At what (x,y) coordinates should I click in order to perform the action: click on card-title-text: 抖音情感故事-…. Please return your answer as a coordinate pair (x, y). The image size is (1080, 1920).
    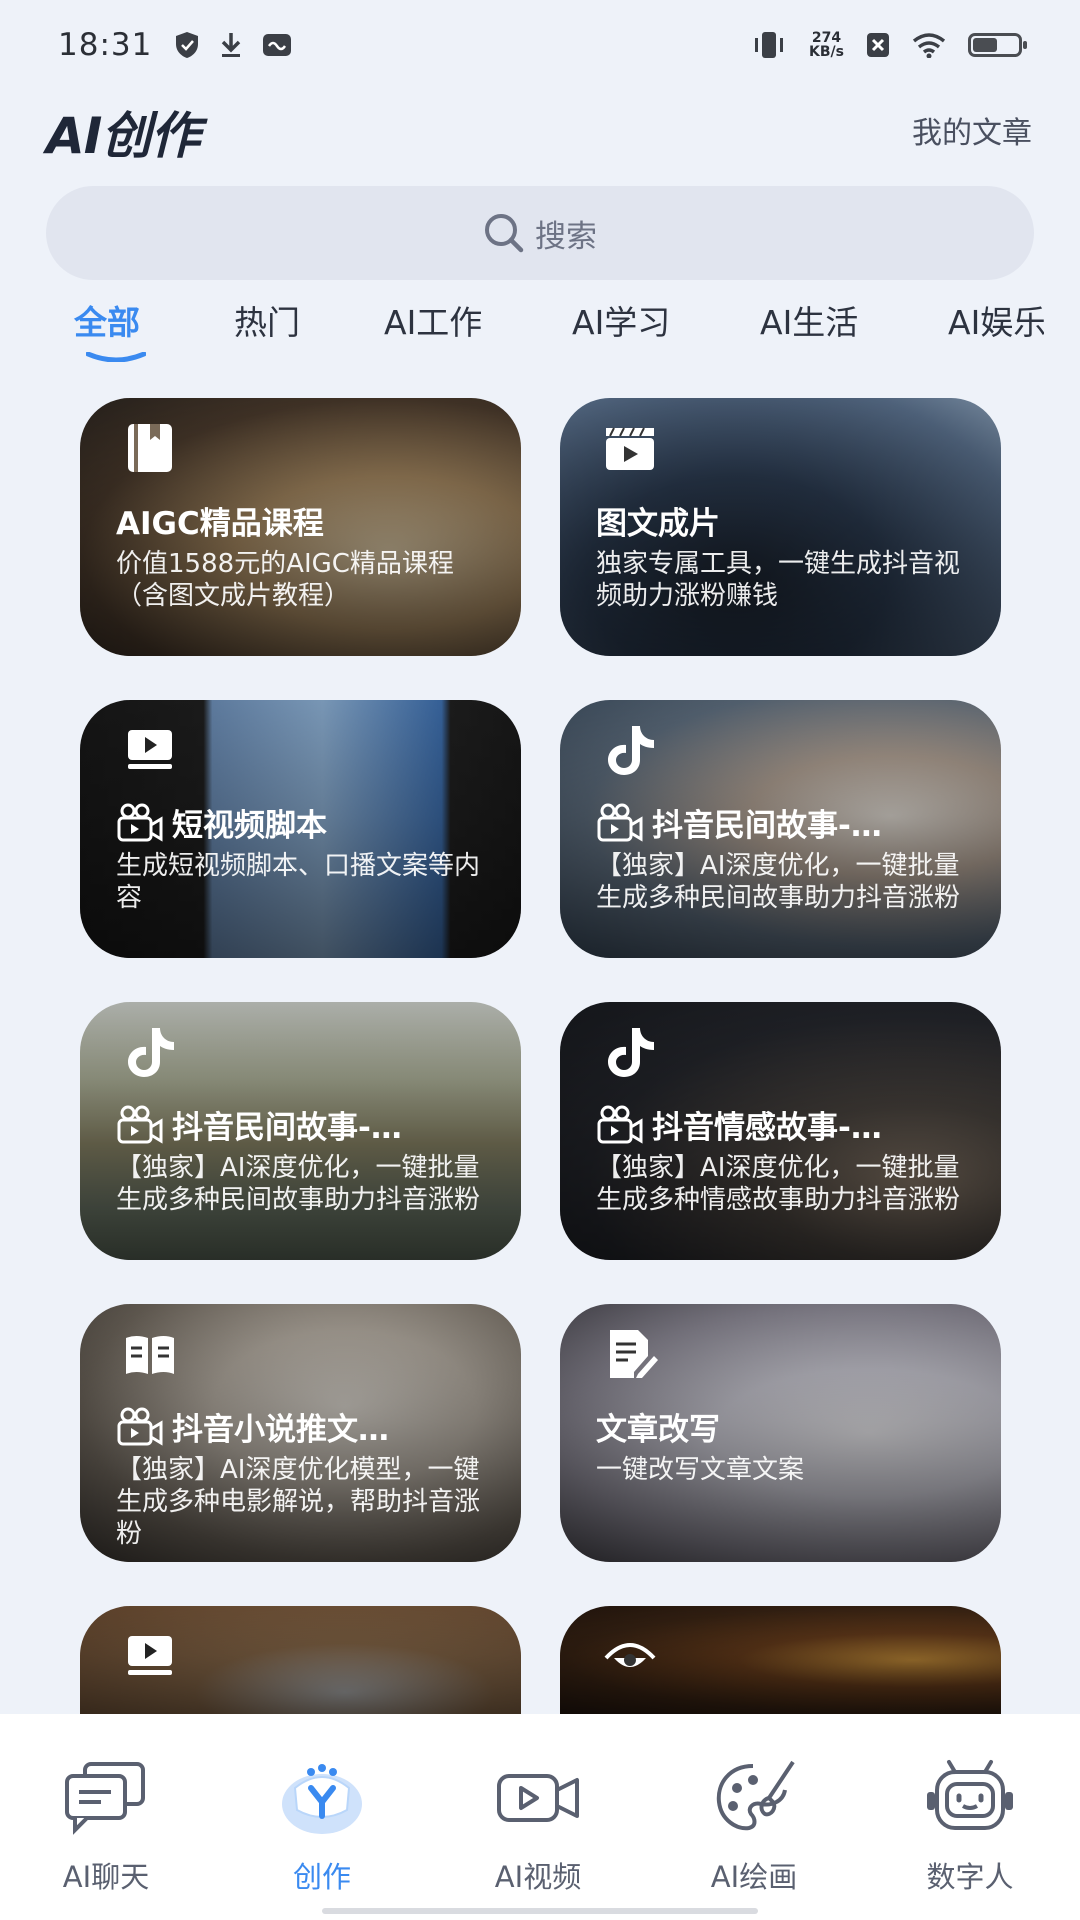
    Looking at the image, I should click on (767, 1128).